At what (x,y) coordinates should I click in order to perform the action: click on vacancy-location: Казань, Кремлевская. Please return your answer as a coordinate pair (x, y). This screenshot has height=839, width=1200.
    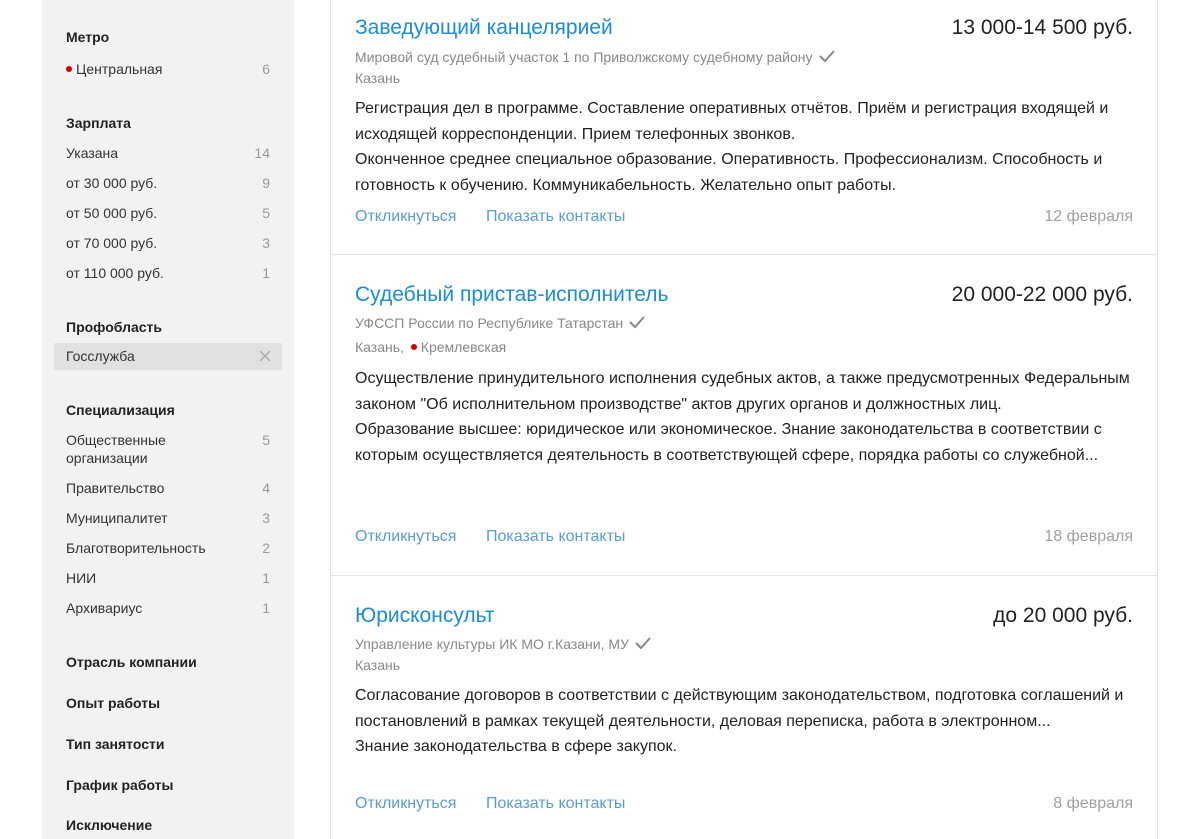
    Looking at the image, I should click on (430, 347).